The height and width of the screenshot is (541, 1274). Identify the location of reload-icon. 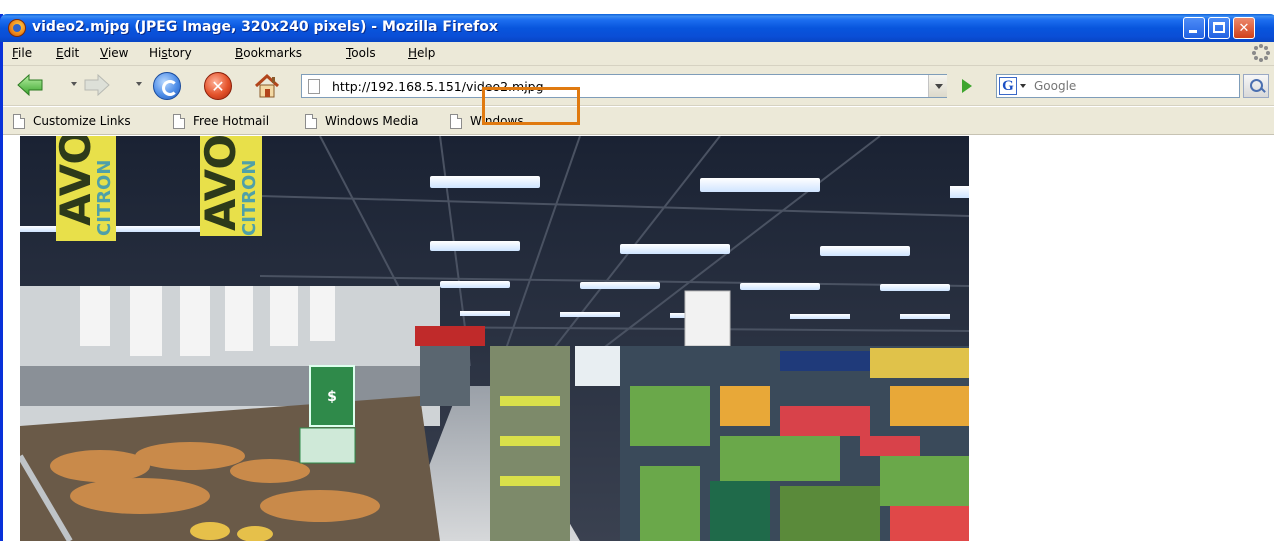
(167, 86).